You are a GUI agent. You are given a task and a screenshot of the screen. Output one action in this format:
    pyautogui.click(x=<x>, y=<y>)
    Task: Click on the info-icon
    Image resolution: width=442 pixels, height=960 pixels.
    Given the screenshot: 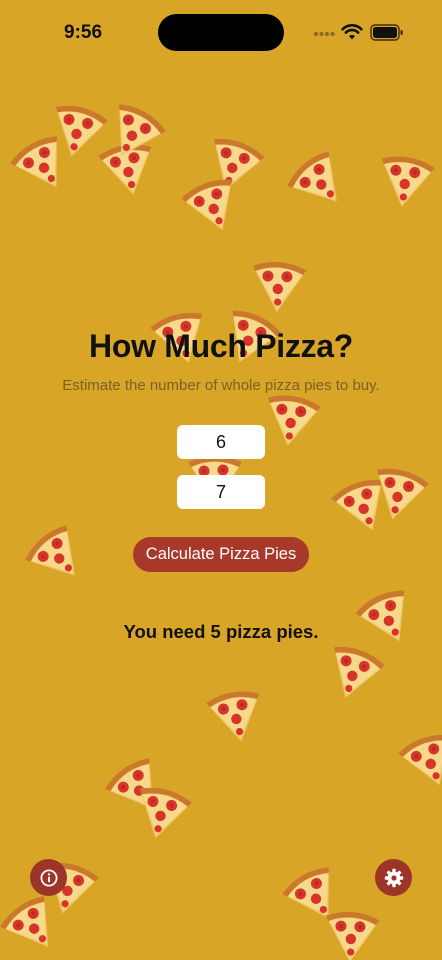 What is the action you would take?
    pyautogui.click(x=48, y=877)
    